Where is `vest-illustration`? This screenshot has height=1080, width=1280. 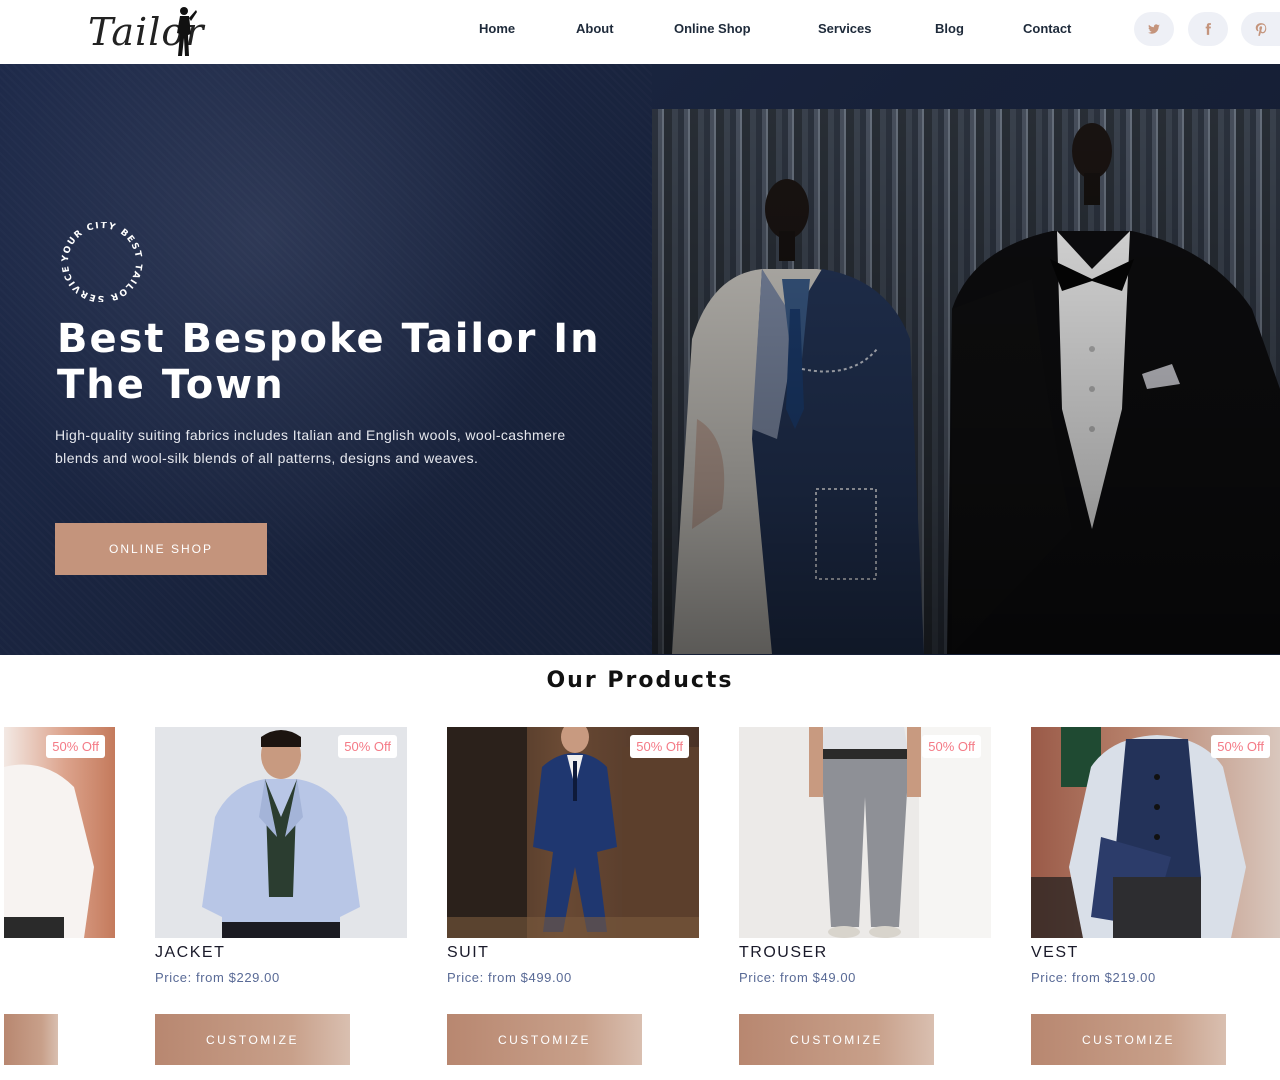
vest-illustration is located at coordinates (1138, 832).